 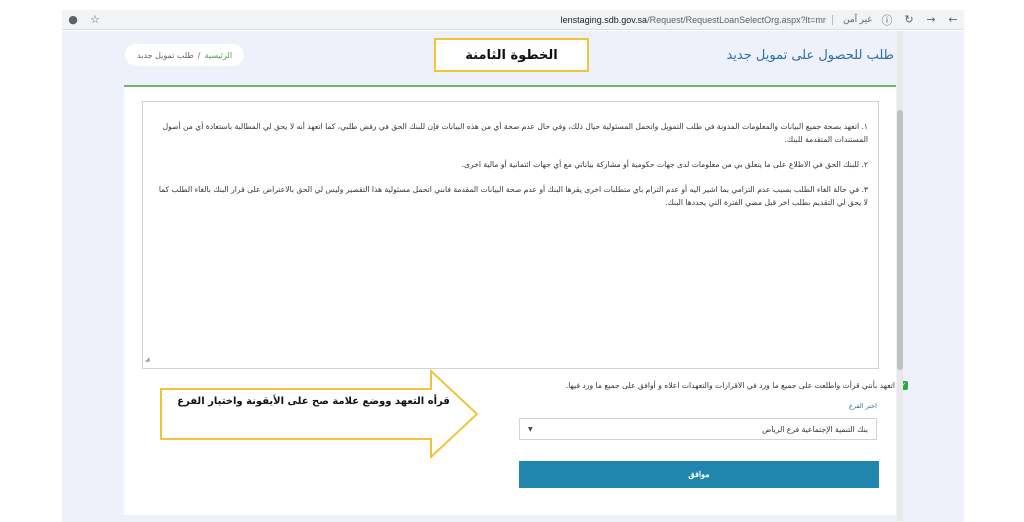 I want to click on branch-selected-value: بنك التنمية الإجتماعية فرع الرياض, so click(x=815, y=429).